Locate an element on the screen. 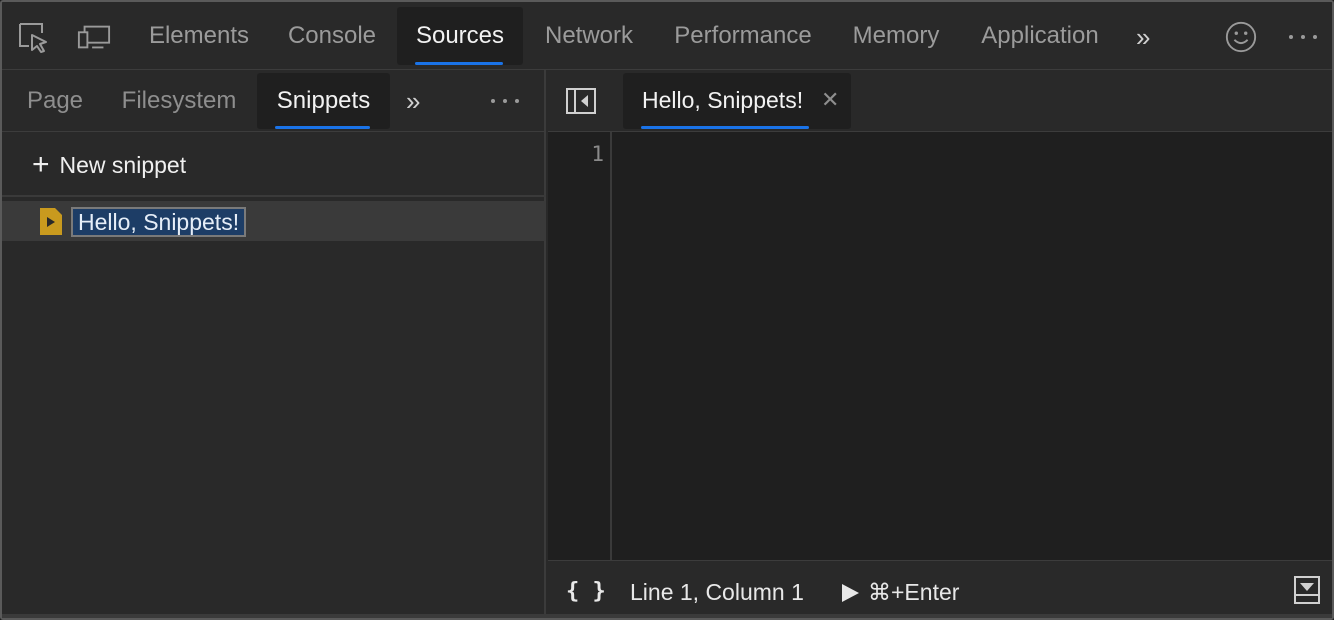 The width and height of the screenshot is (1334, 620). bottom-border is located at coordinates (667, 616).